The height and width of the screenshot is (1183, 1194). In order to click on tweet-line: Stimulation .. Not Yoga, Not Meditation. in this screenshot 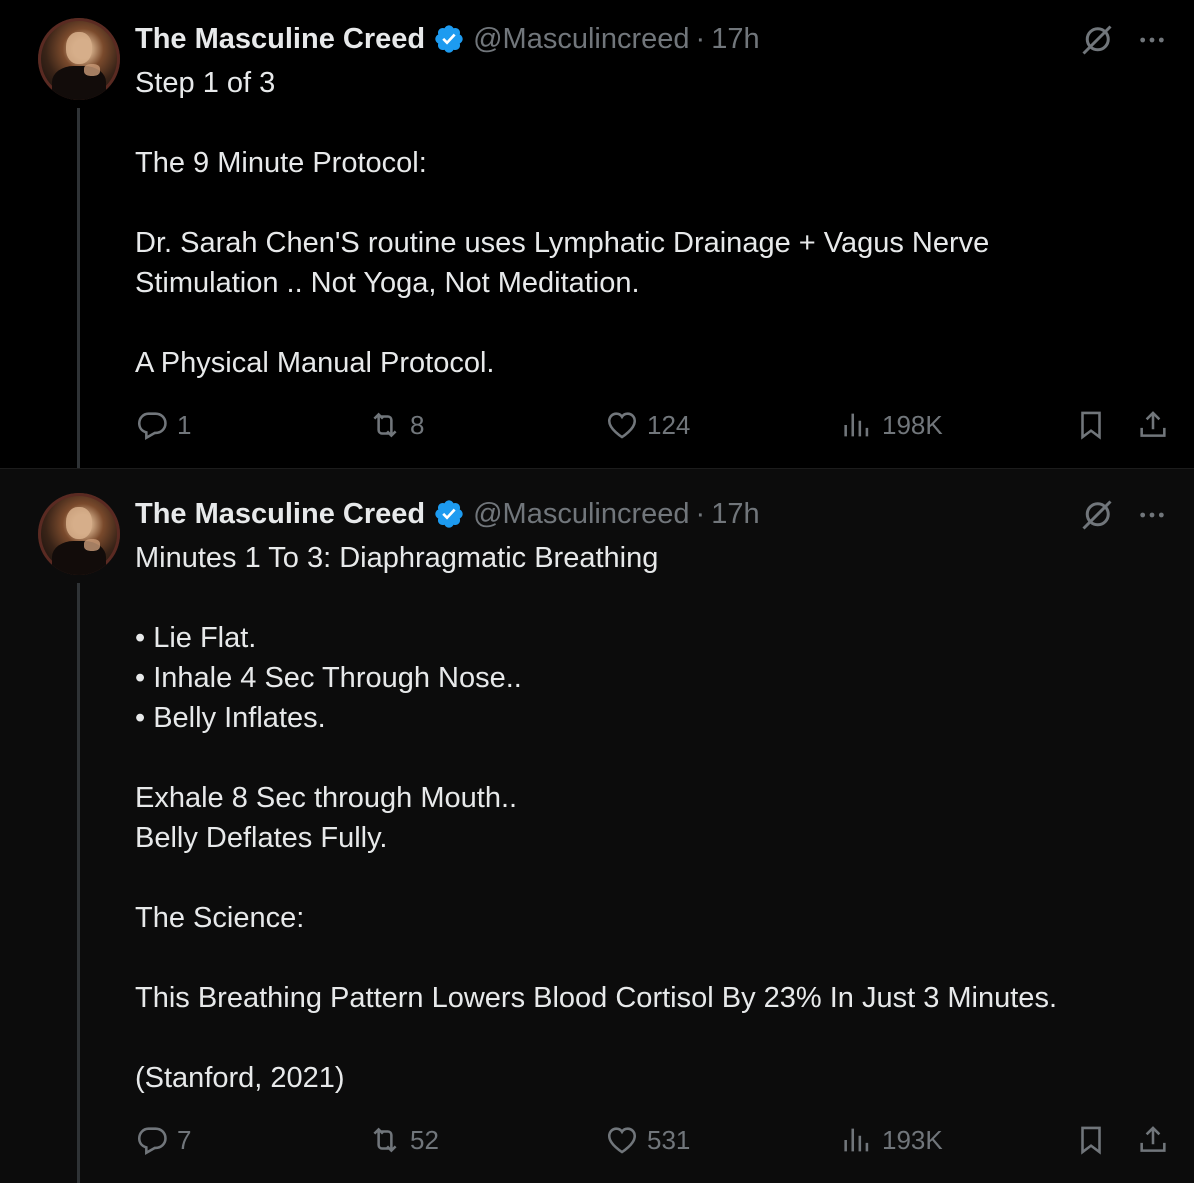, I will do `click(387, 283)`.